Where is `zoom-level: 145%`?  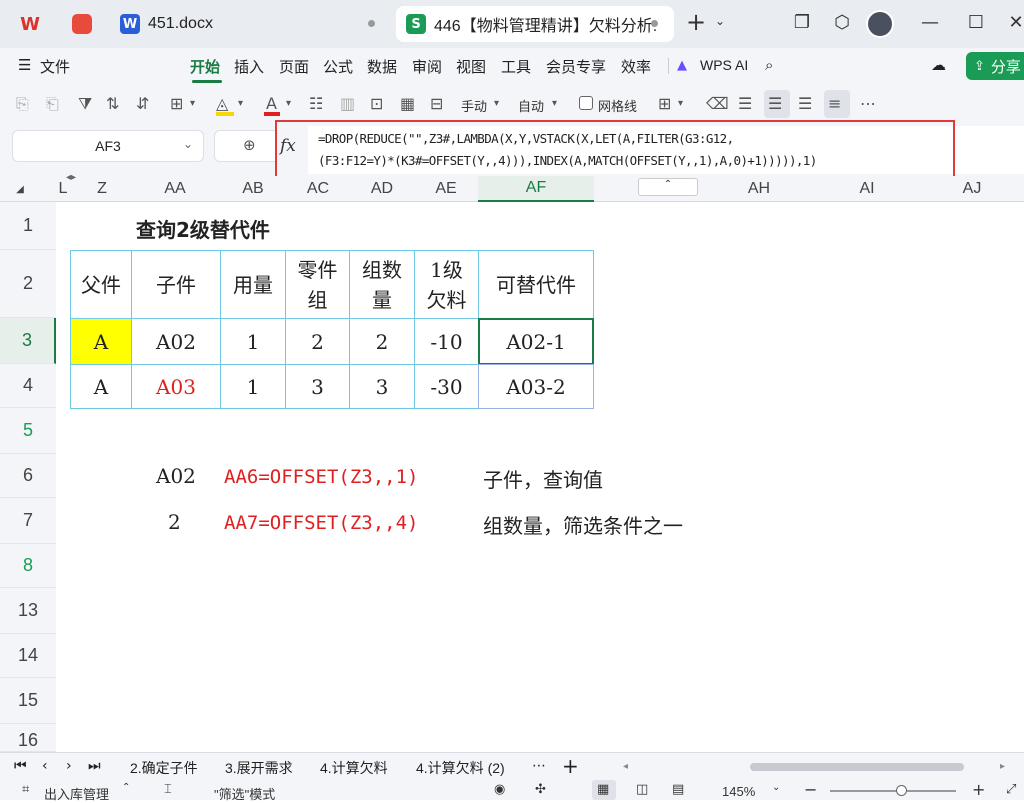 zoom-level: 145% is located at coordinates (738, 791).